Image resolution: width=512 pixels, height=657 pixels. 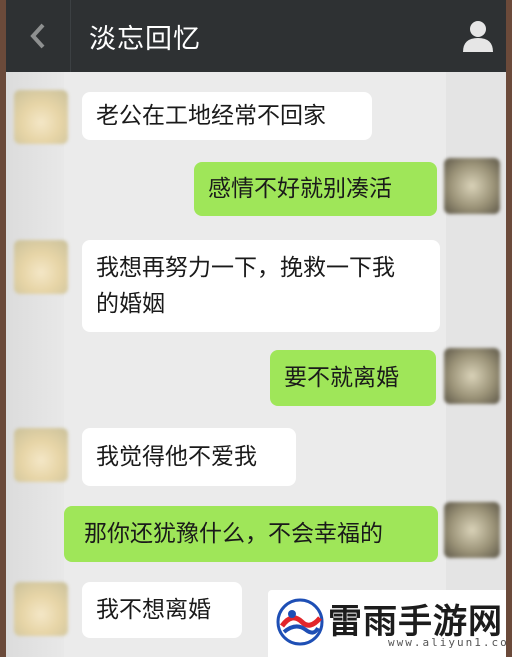 I want to click on site-logo-icon, so click(x=300, y=622).